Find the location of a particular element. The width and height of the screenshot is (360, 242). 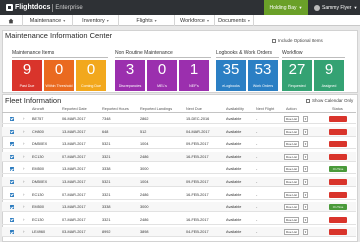

tile-elogbooks: 35 eLogbooks is located at coordinates (231, 75).